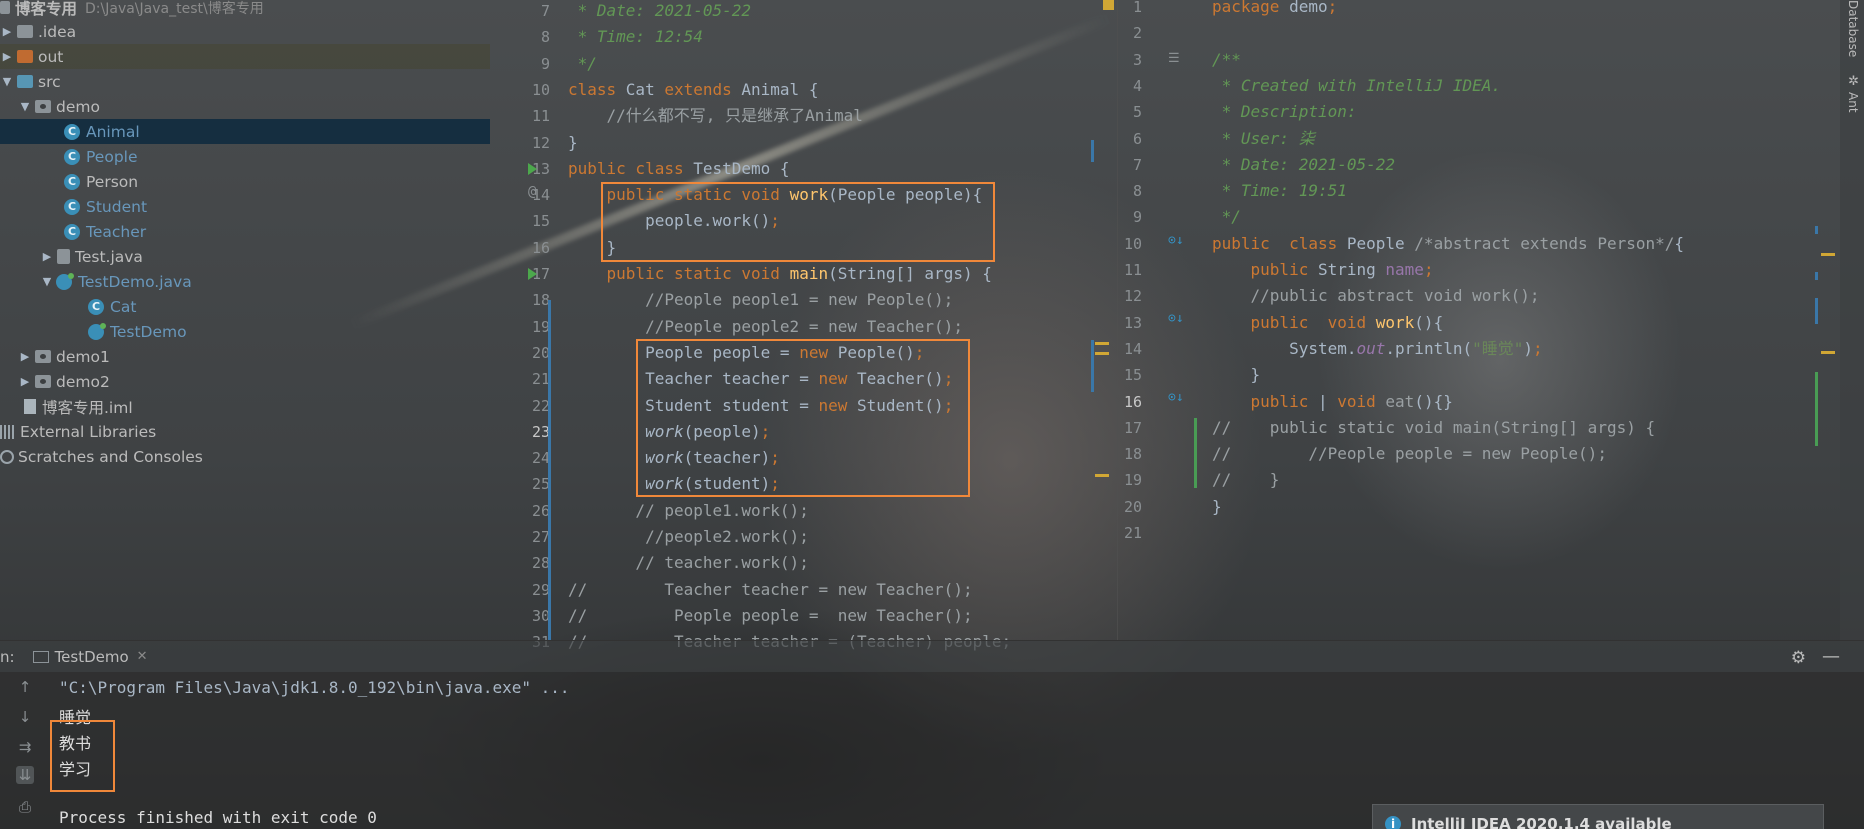 Image resolution: width=1864 pixels, height=829 pixels. What do you see at coordinates (1137, 164) in the screenshot?
I see `line-number: 7` at bounding box center [1137, 164].